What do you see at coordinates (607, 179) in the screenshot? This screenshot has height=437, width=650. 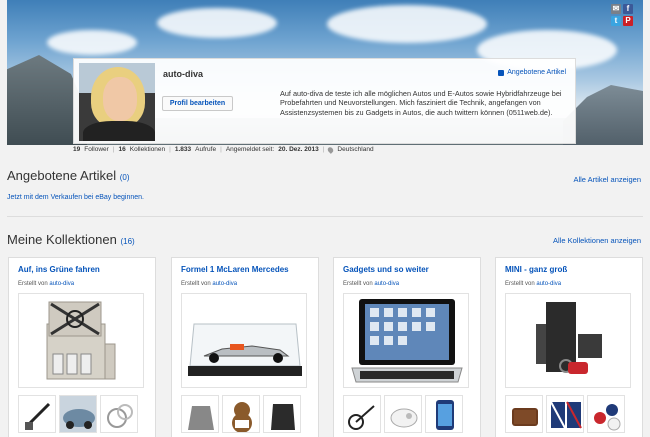 I see `see-all-items-link: Alle Artikel anzeigen` at bounding box center [607, 179].